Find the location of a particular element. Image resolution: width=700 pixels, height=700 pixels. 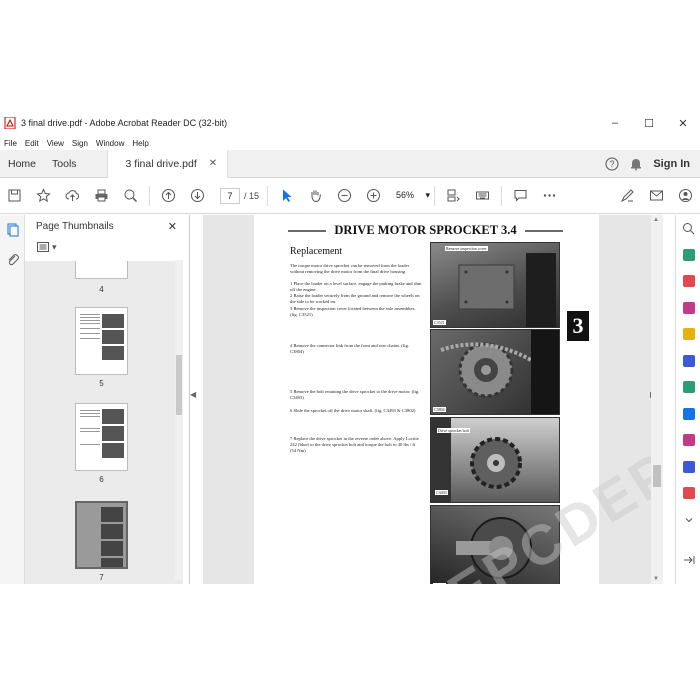

document-scrollbar: ▲ ▼ is located at coordinates (657, 399).